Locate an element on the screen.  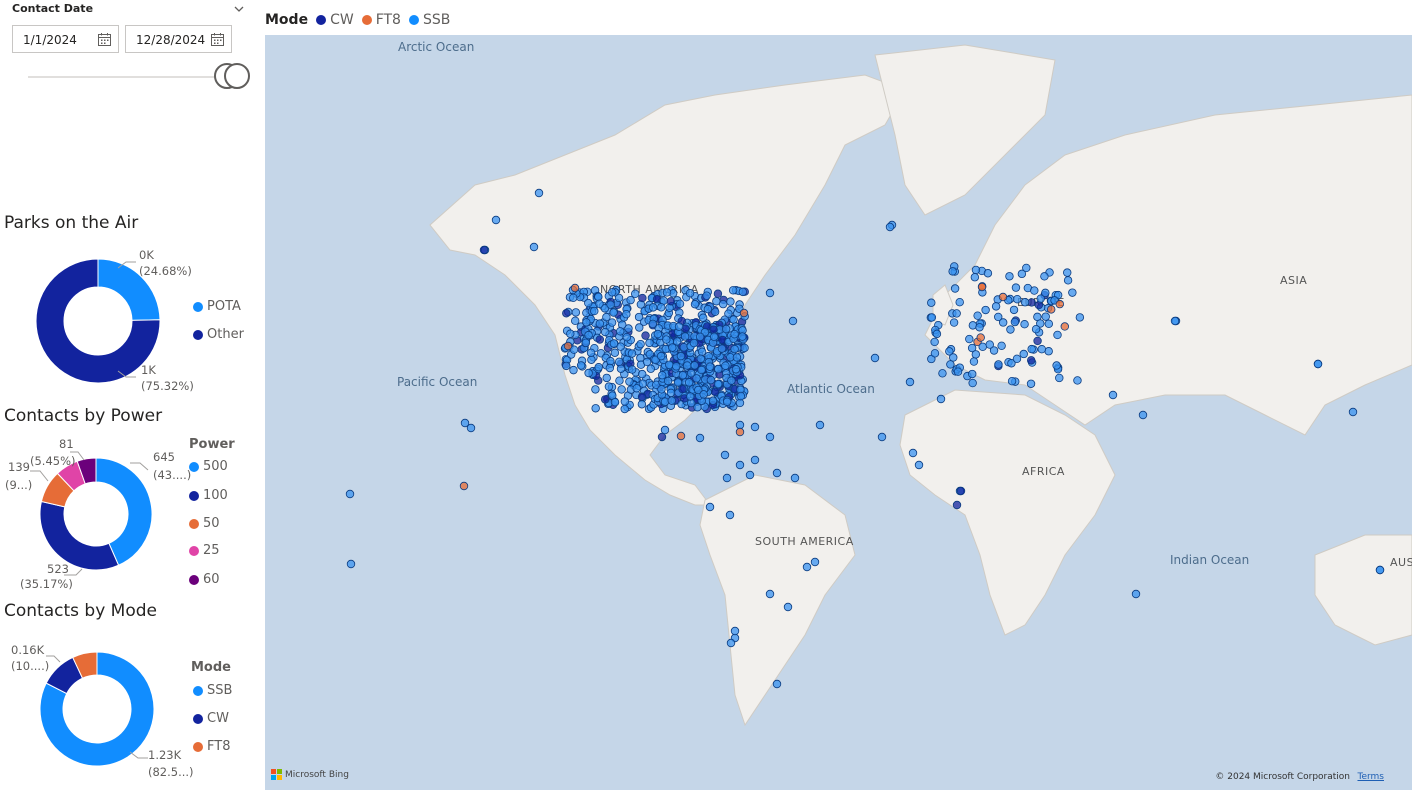
map-terms-link: Terms is located at coordinates (1370, 777).